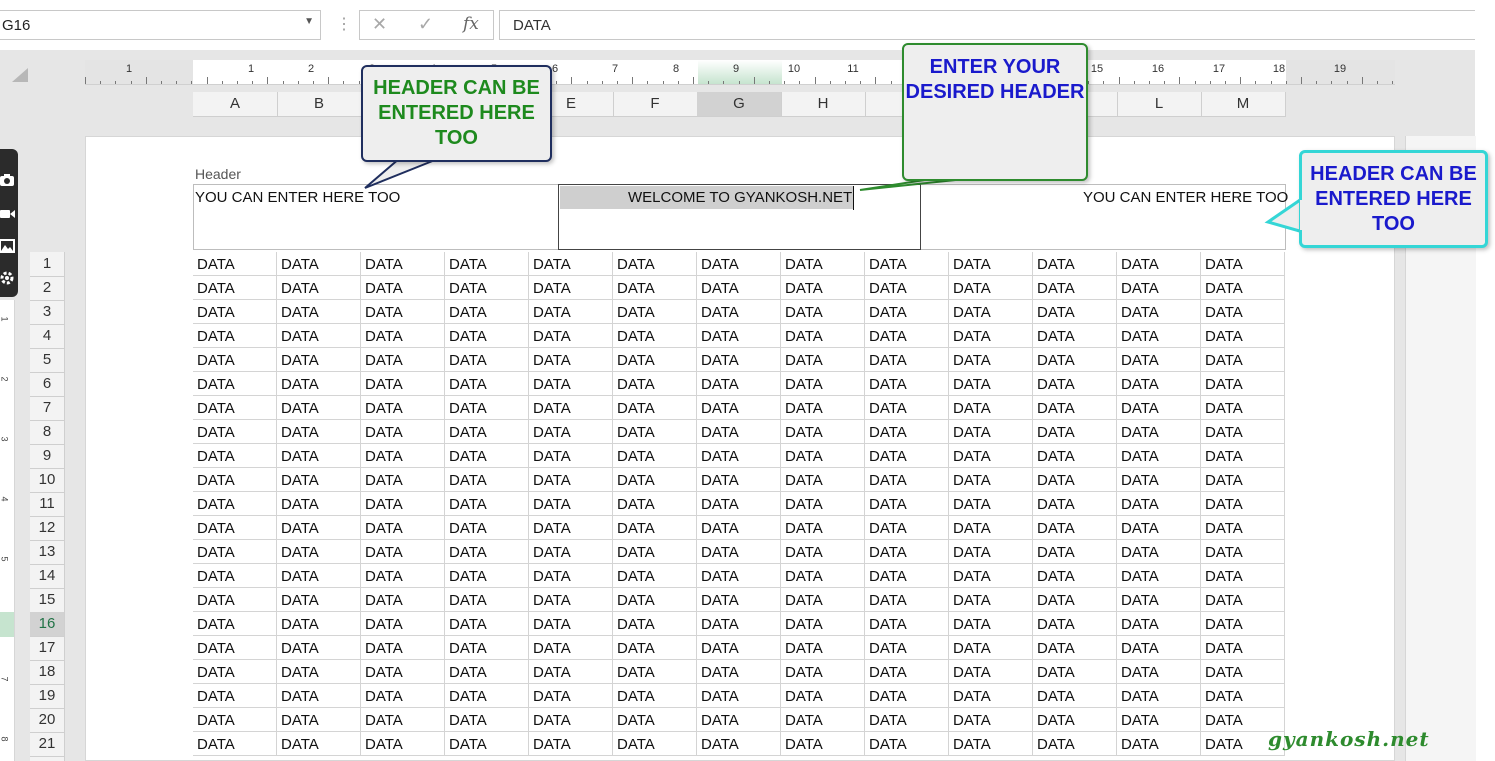  I want to click on cell-h14: DATA, so click(823, 576).